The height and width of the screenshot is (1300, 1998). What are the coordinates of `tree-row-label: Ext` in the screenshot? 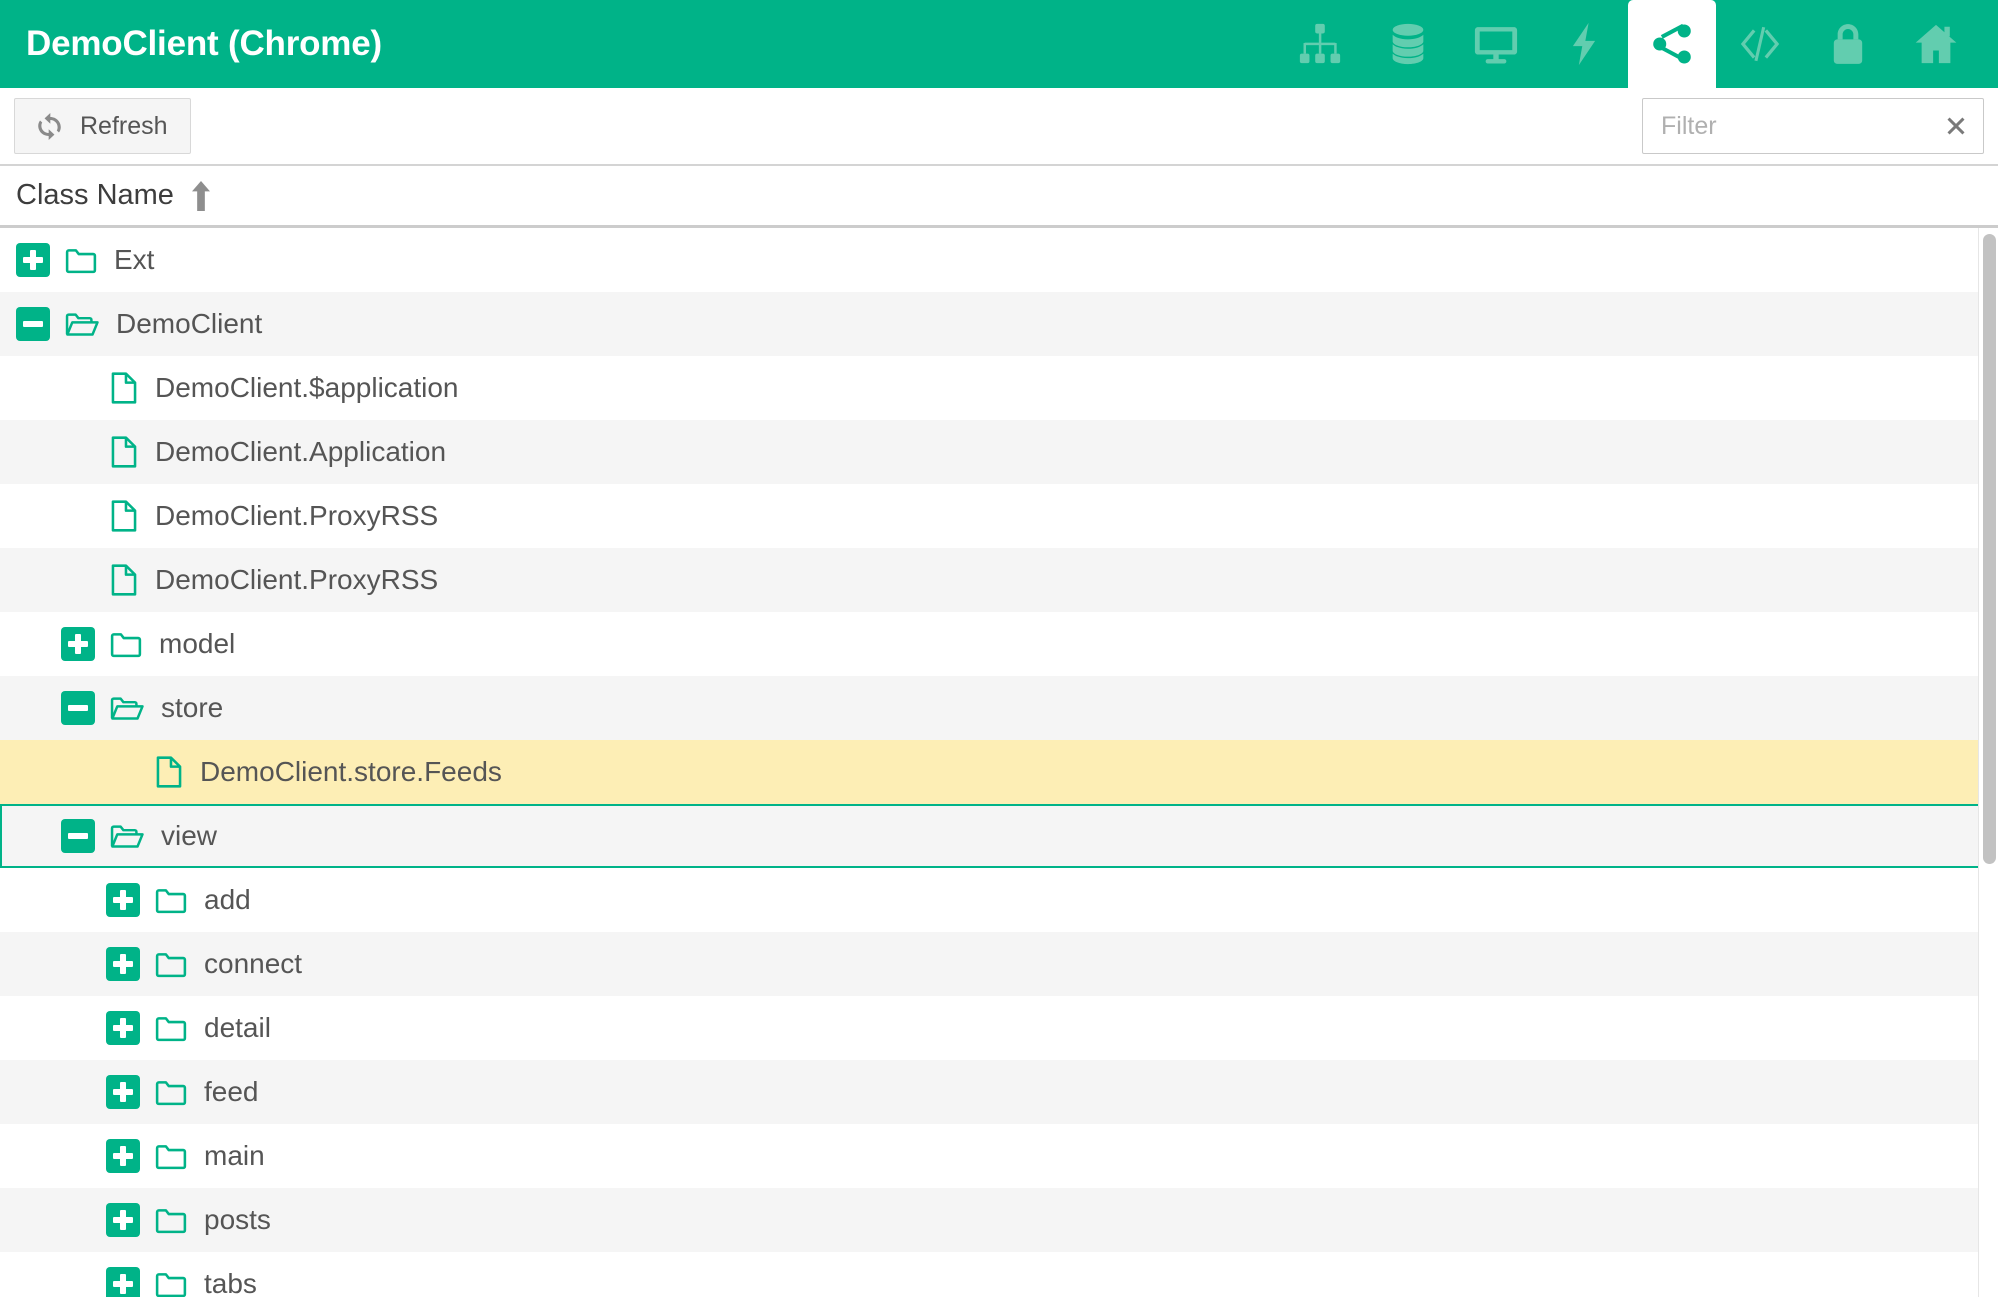 It's located at (134, 259).